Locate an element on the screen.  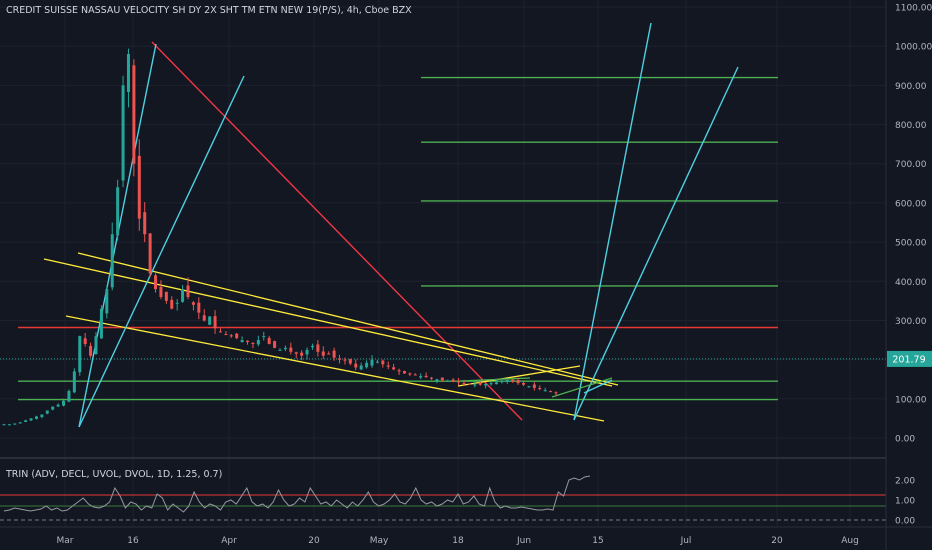
indicator-tick-label: 0.00 is located at coordinates (905, 522).